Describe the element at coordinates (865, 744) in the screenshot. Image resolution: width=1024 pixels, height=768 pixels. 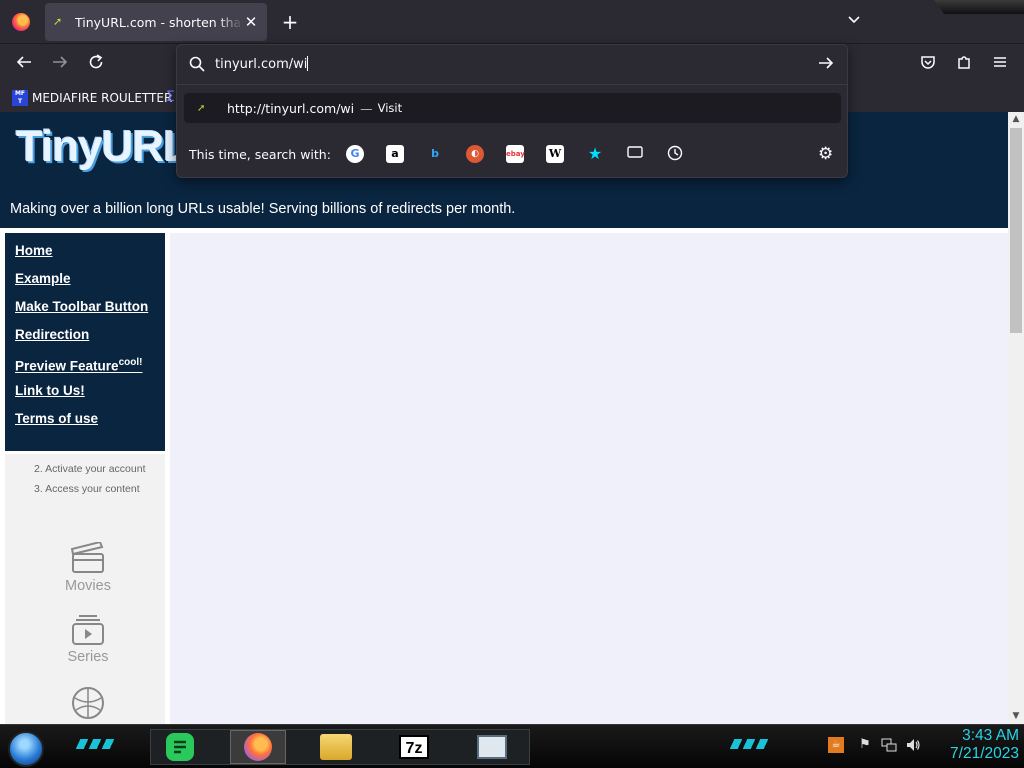
I see `action-center-flag-icon: ⚑` at that location.